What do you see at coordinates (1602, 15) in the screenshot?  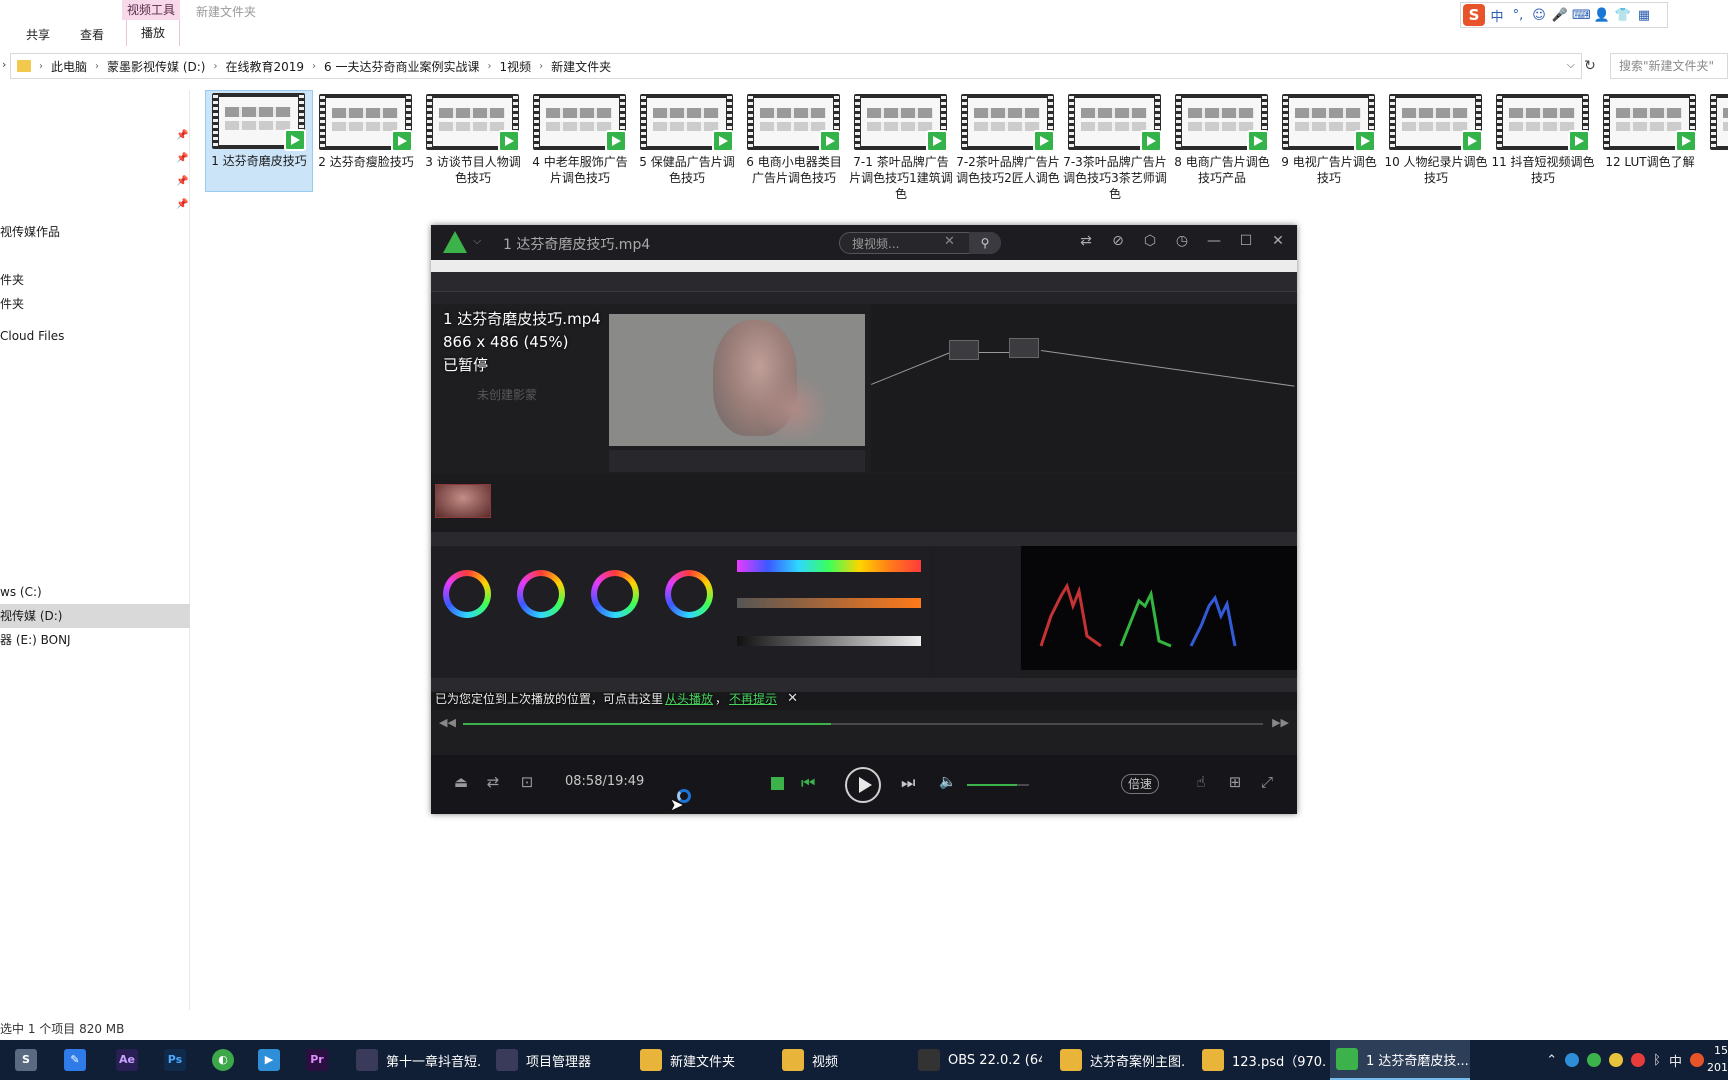 I see `user-icon: 👤` at bounding box center [1602, 15].